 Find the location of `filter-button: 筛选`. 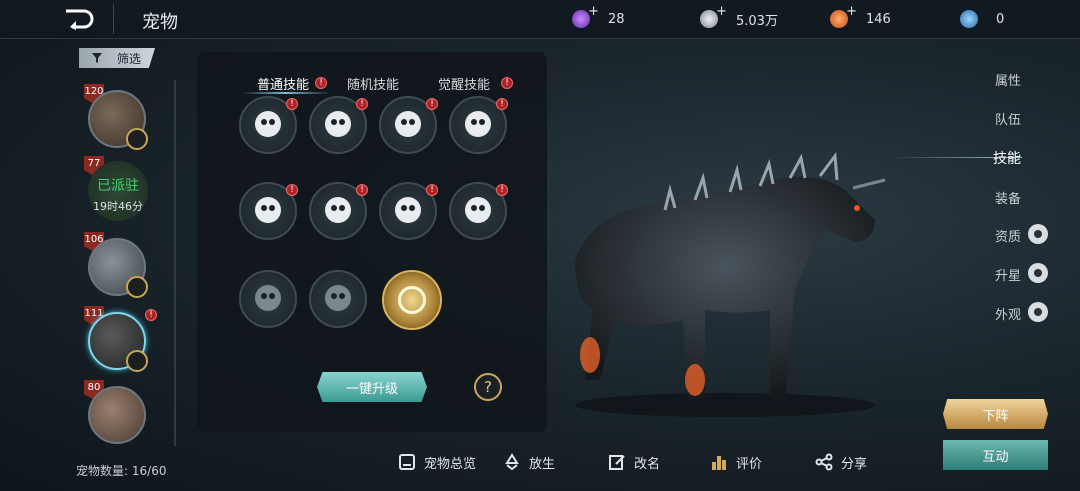

filter-button: 筛选 is located at coordinates (117, 58).